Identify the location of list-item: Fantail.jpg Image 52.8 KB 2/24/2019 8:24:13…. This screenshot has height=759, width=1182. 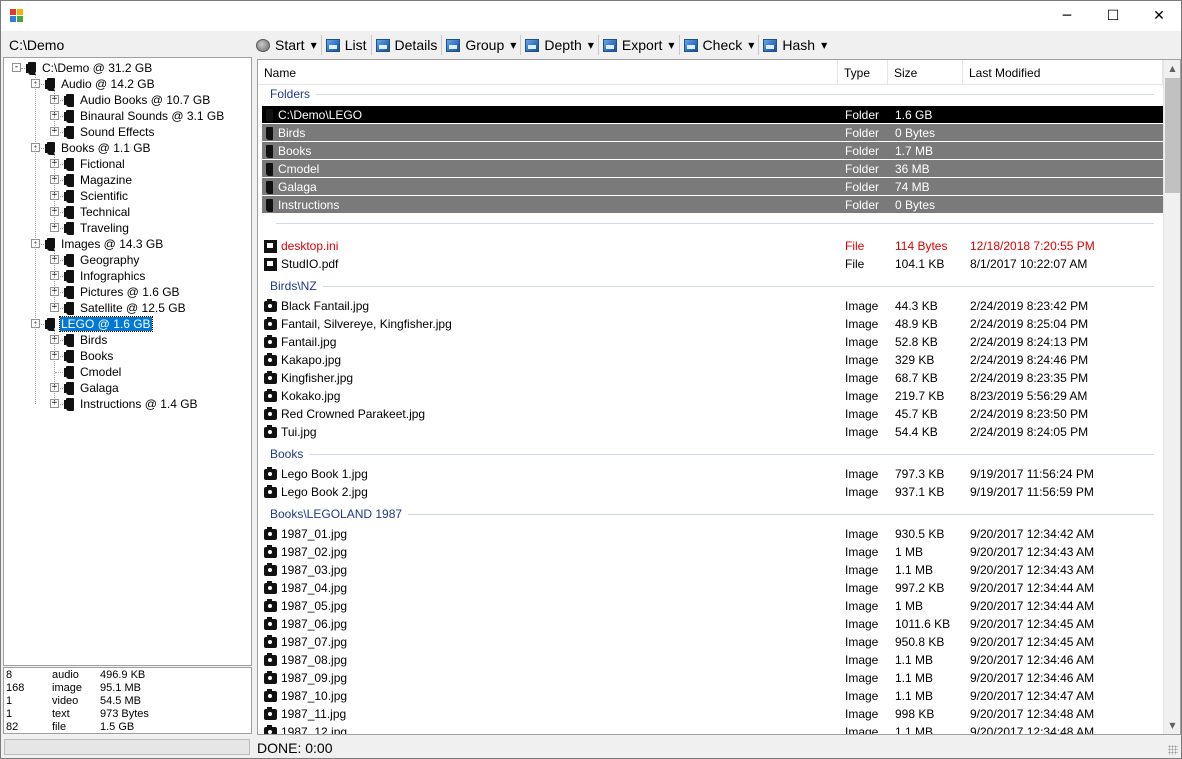
(713, 342).